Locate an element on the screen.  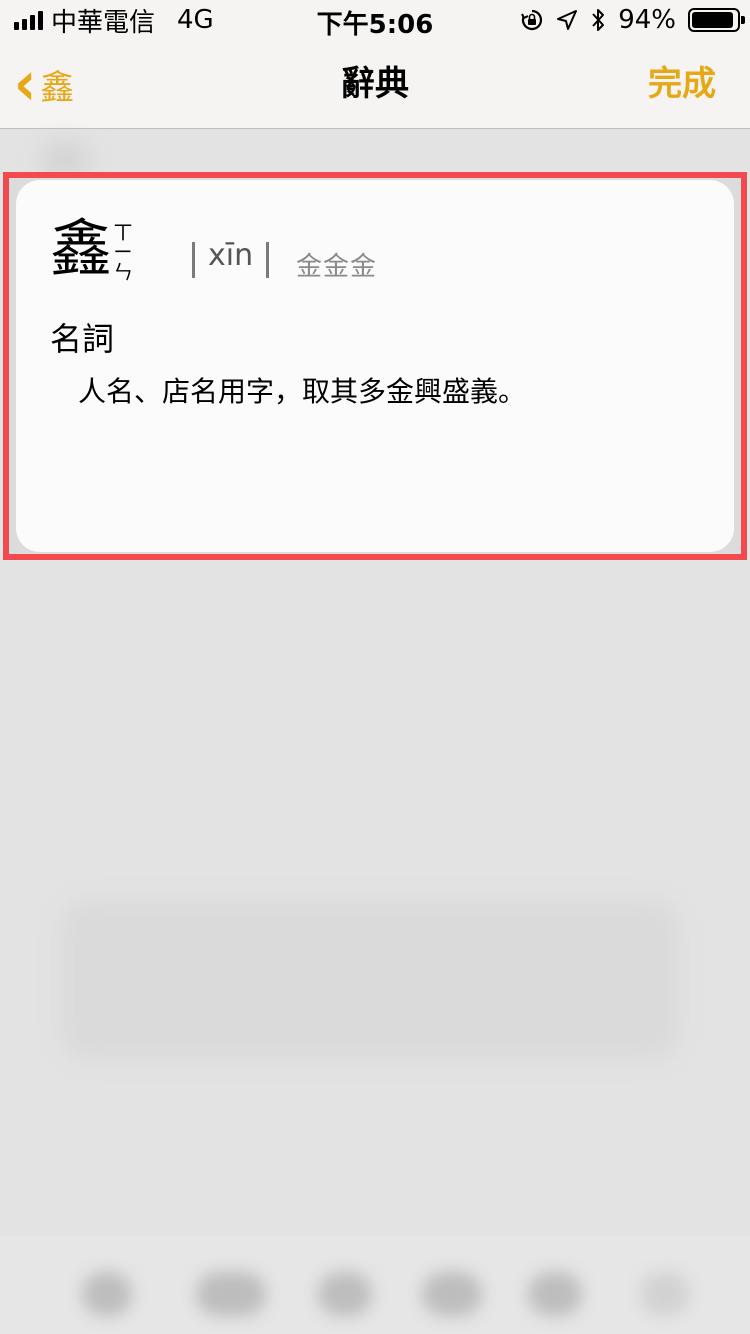
definition-text: 人名、店名用字，取其多金興盛義。 is located at coordinates (302, 391).